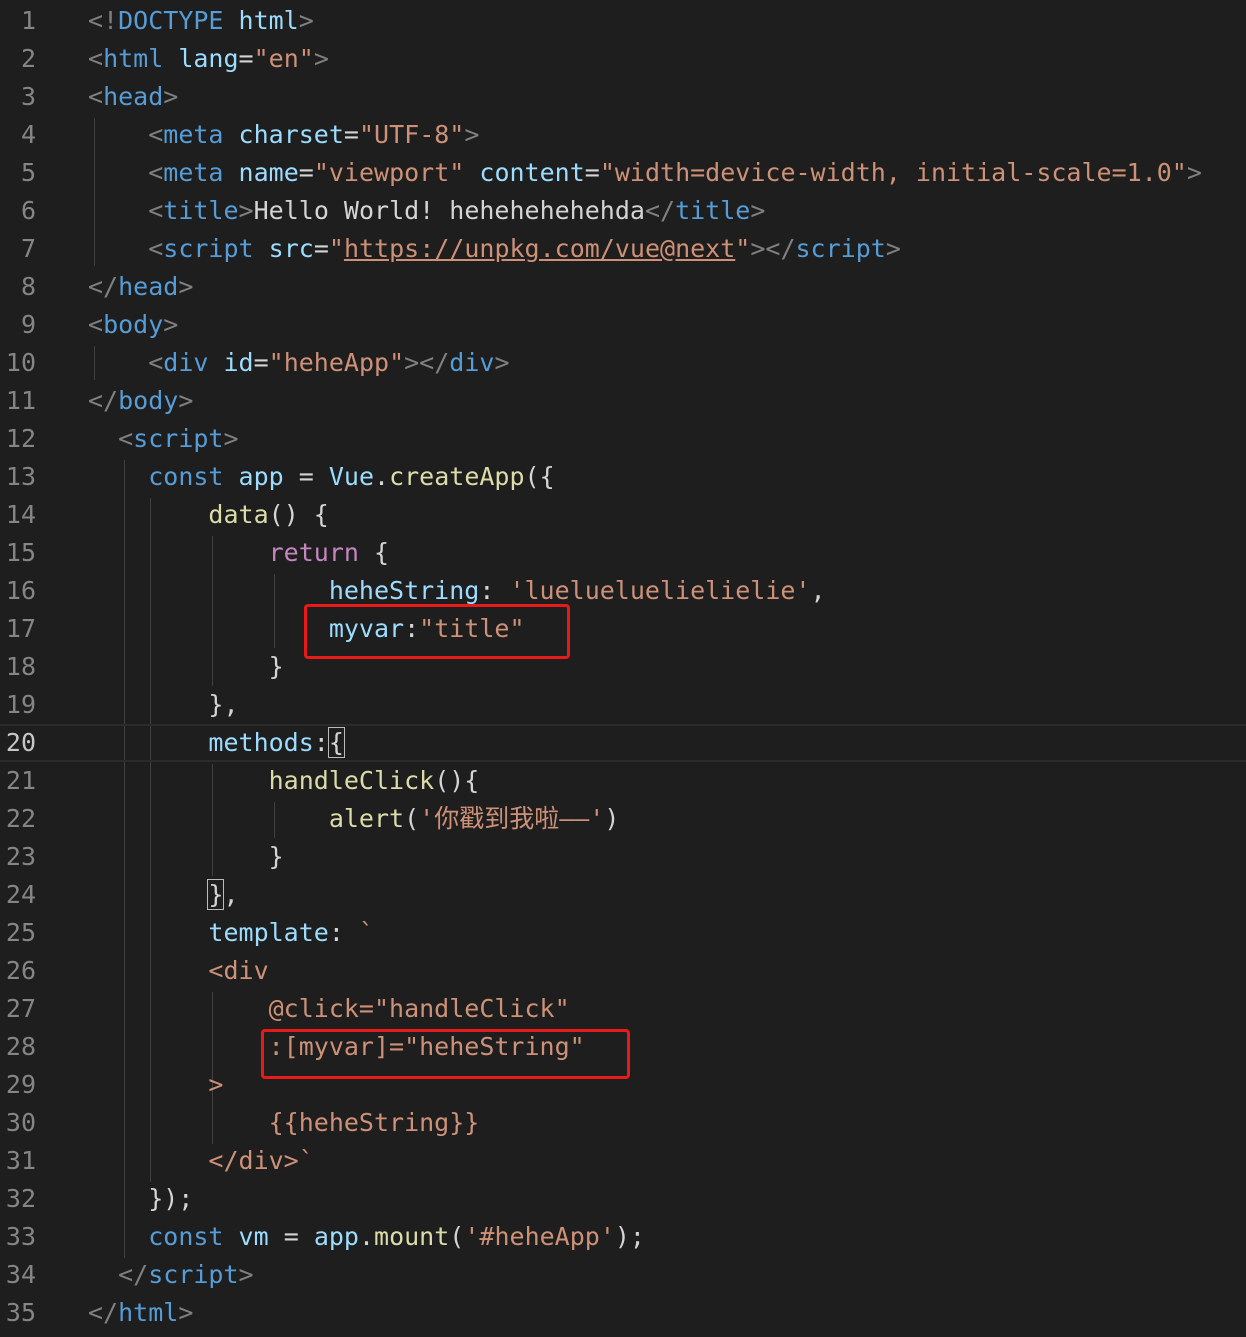 This screenshot has width=1246, height=1337. Describe the element at coordinates (208, 59) in the screenshot. I see `line-code: <html lang="en">` at that location.